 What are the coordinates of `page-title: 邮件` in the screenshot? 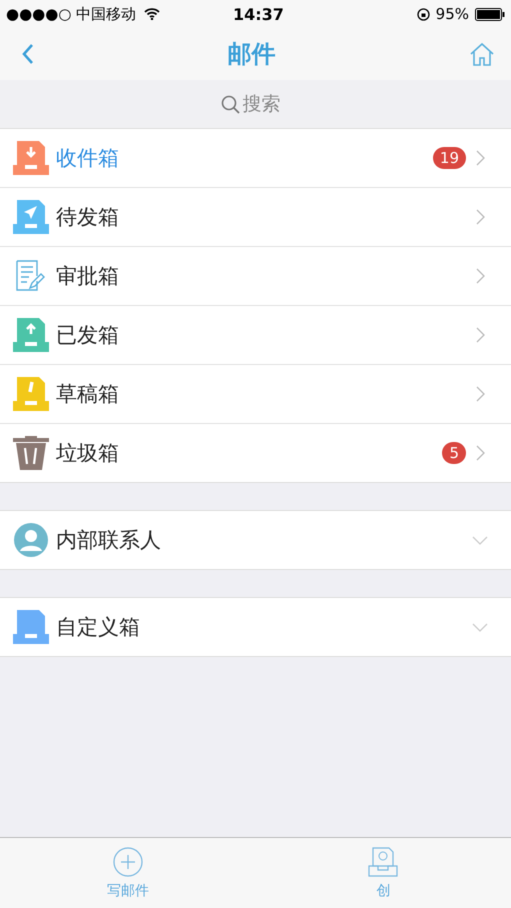 It's located at (251, 54).